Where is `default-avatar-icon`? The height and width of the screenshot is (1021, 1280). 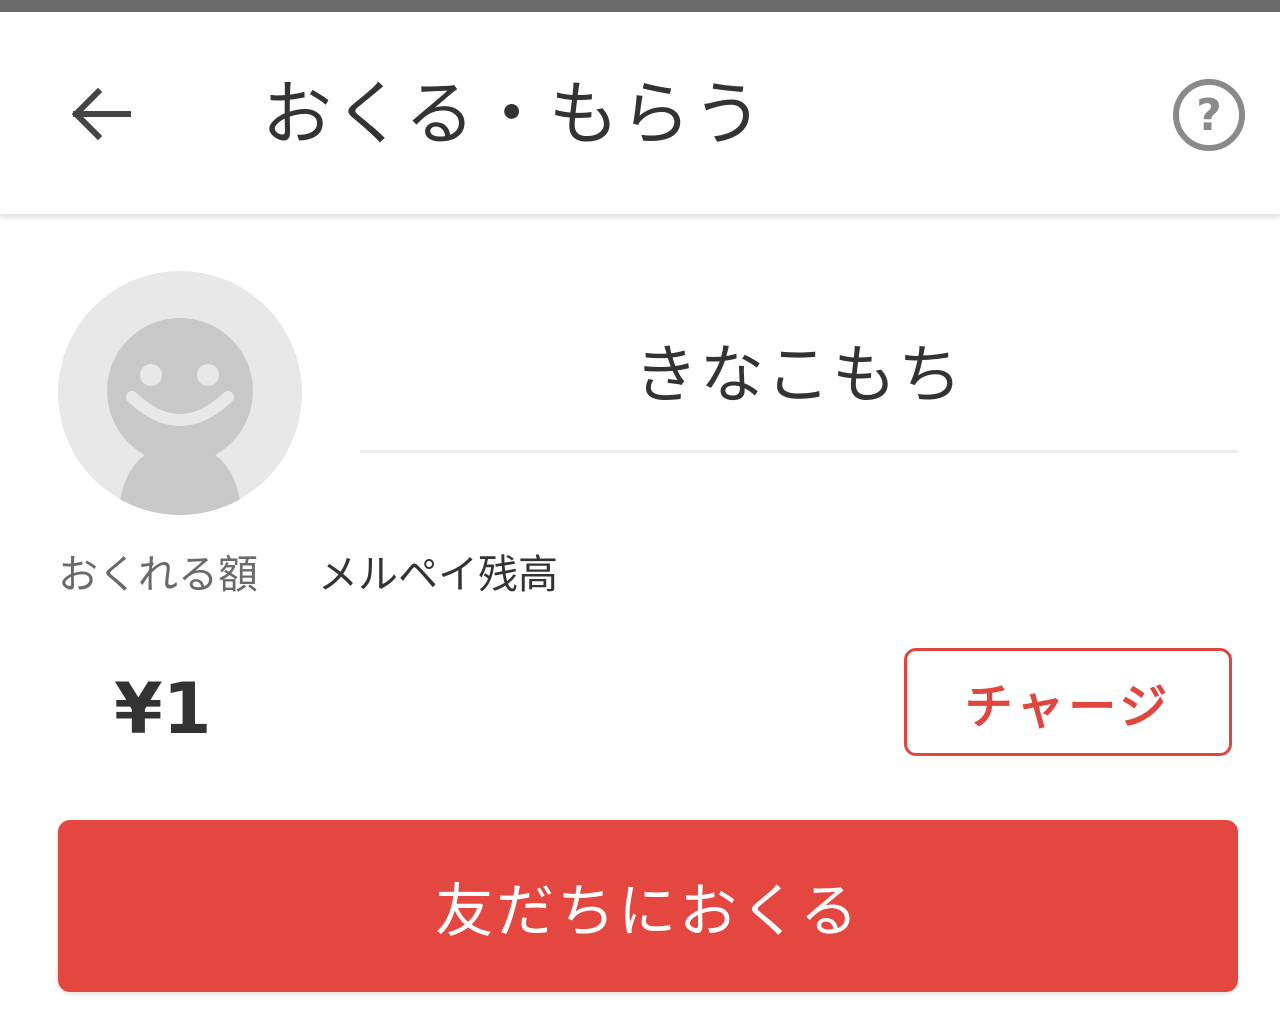
default-avatar-icon is located at coordinates (180, 416).